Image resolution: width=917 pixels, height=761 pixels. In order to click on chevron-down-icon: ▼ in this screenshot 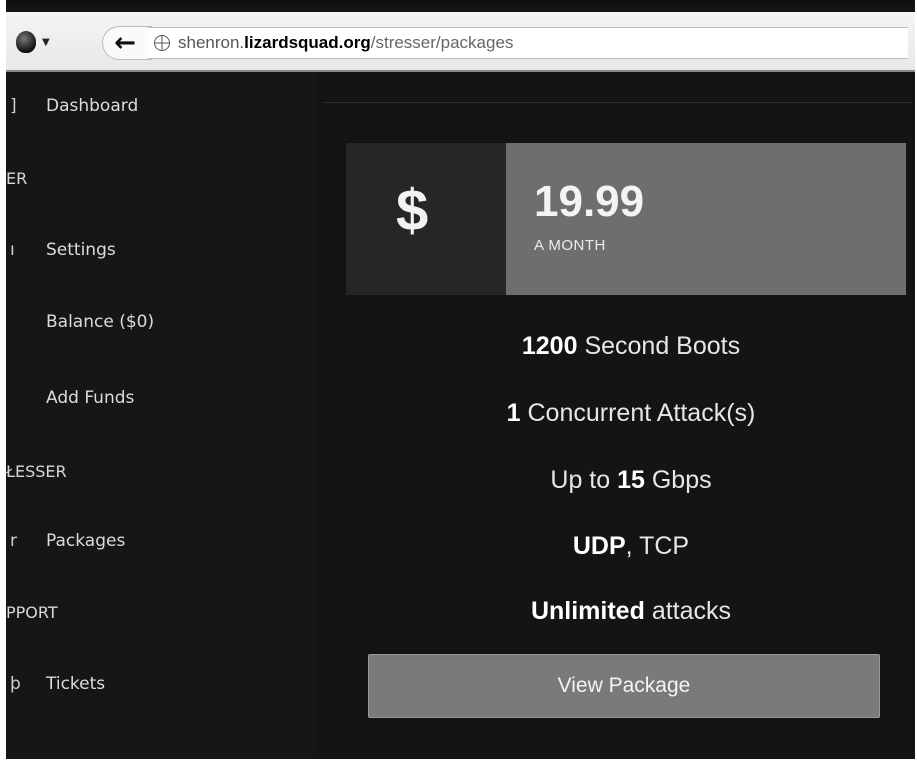, I will do `click(46, 42)`.